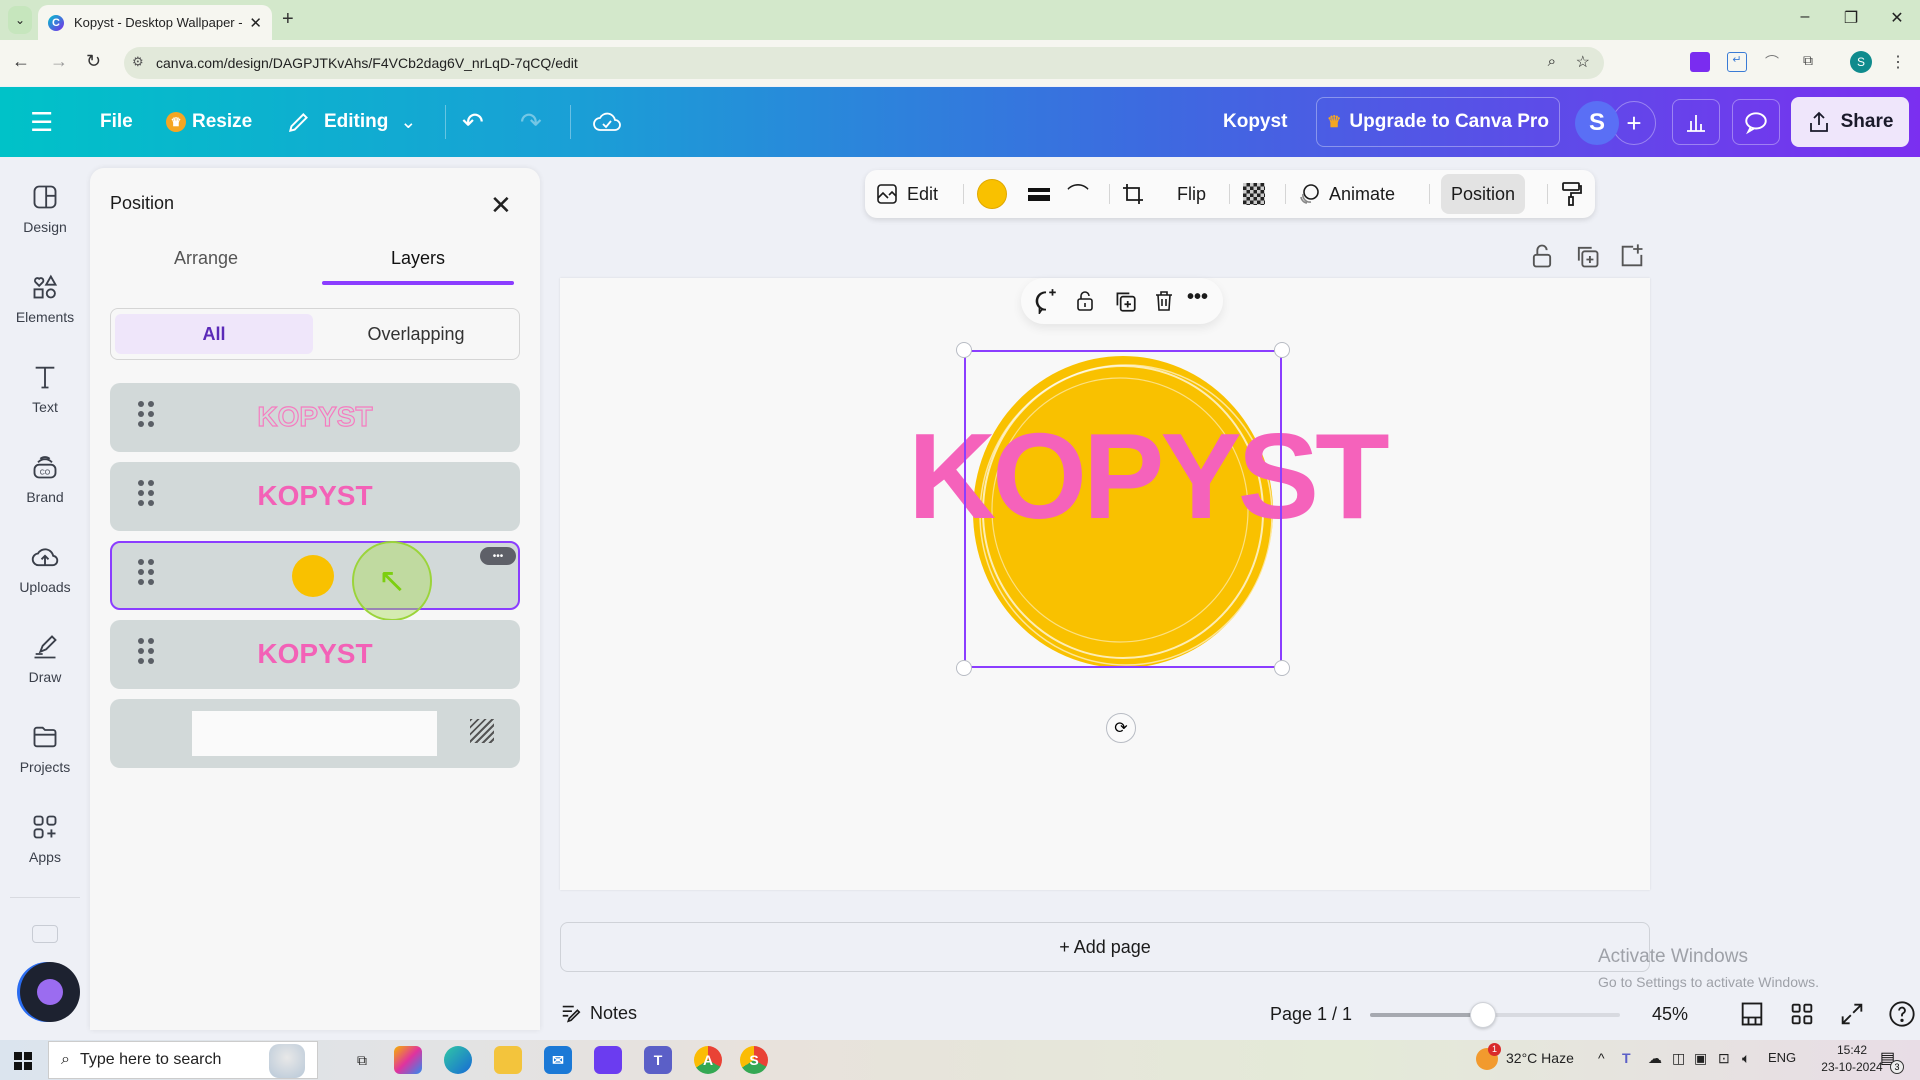 The height and width of the screenshot is (1080, 1920). I want to click on sidebar-item-elements: Elements, so click(45, 299).